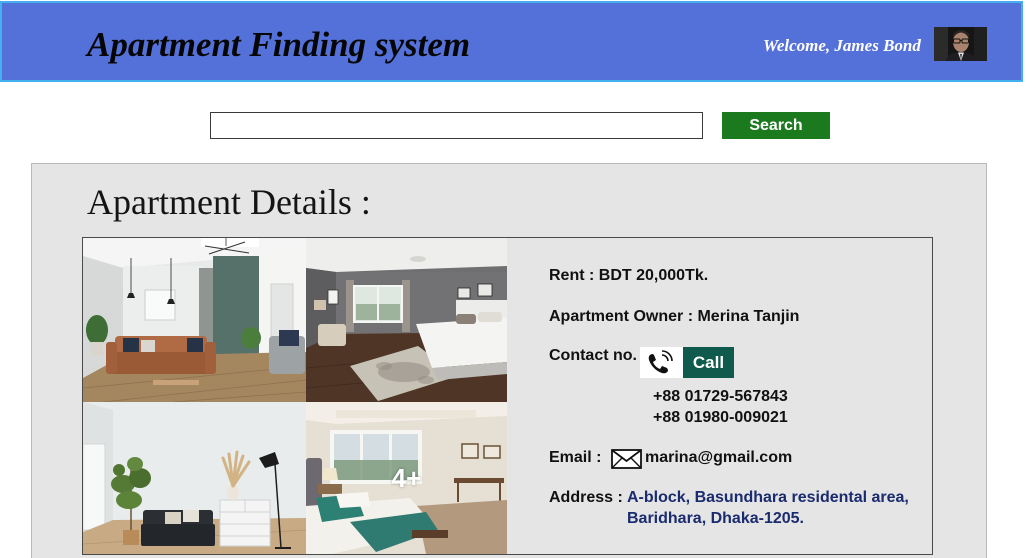 The height and width of the screenshot is (558, 1025). I want to click on rent-row: Rent : BDT 20,000Tk., so click(628, 276).